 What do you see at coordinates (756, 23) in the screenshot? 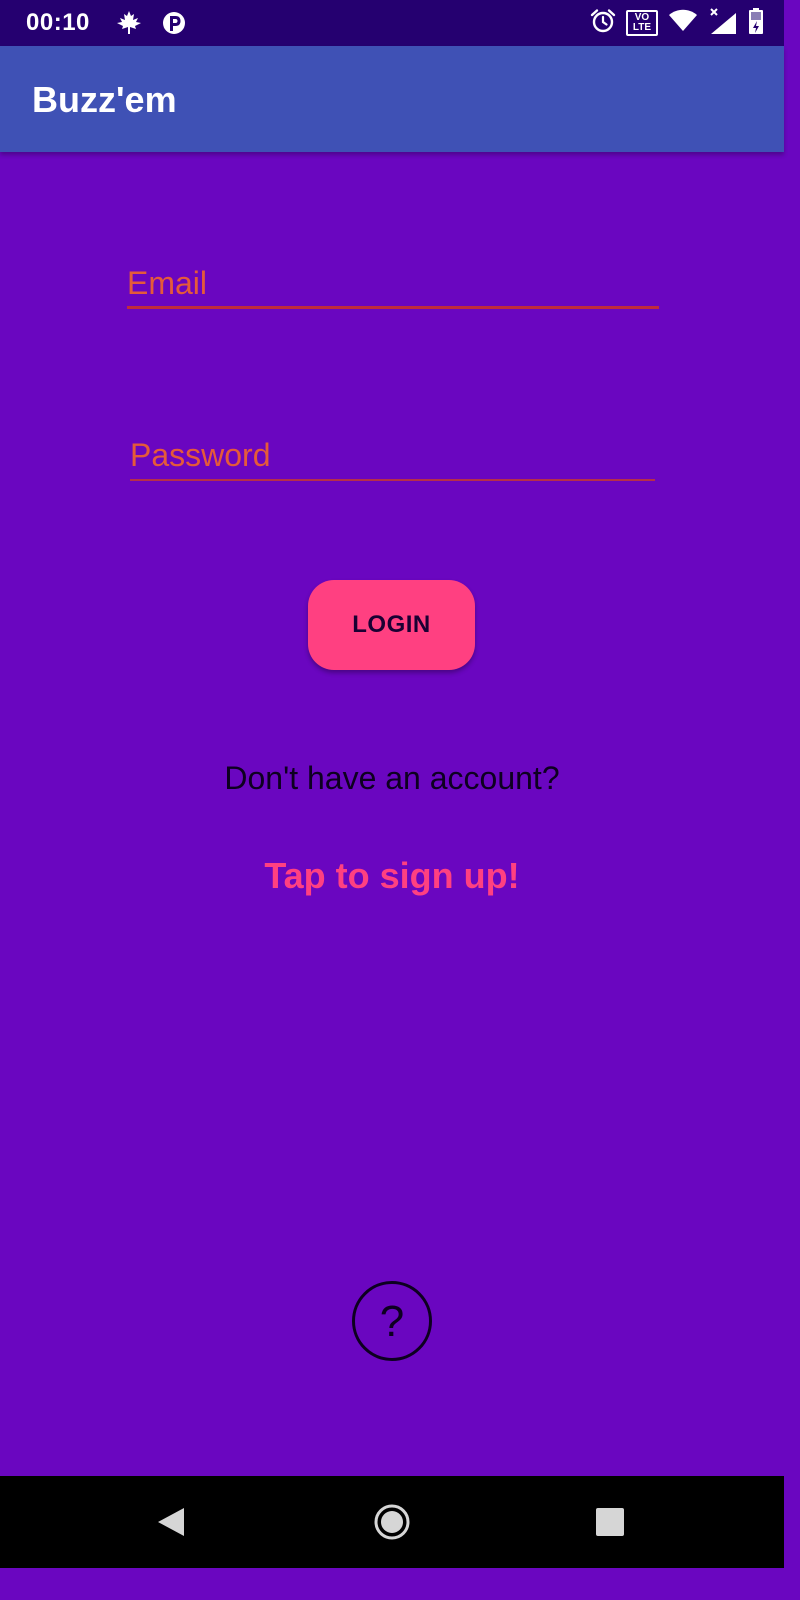
I see `battery-icon` at bounding box center [756, 23].